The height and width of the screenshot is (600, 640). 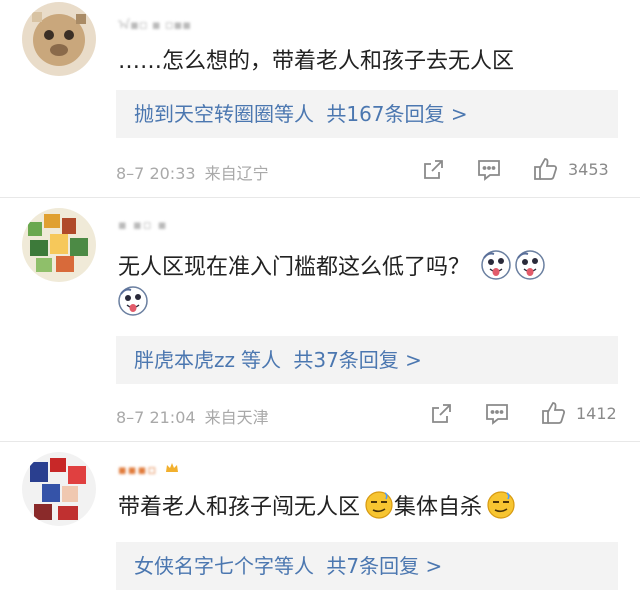 What do you see at coordinates (204, 114) in the screenshot?
I see `reply-names: 抛到天空转圈圈` at bounding box center [204, 114].